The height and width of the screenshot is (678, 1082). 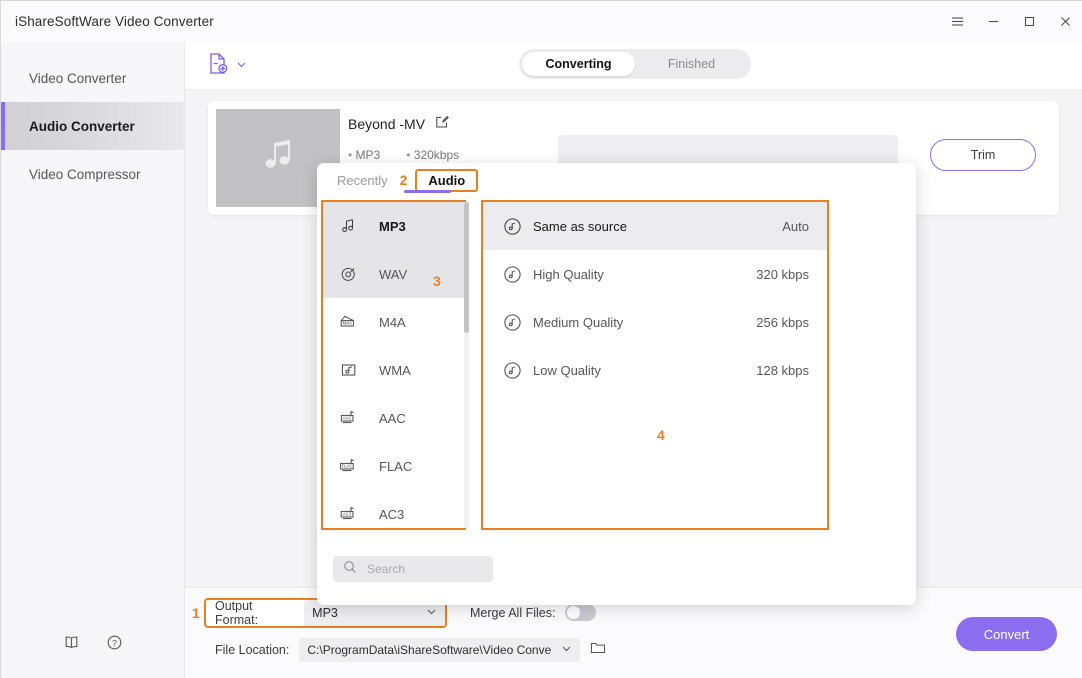 I want to click on wma-icon, so click(x=349, y=370).